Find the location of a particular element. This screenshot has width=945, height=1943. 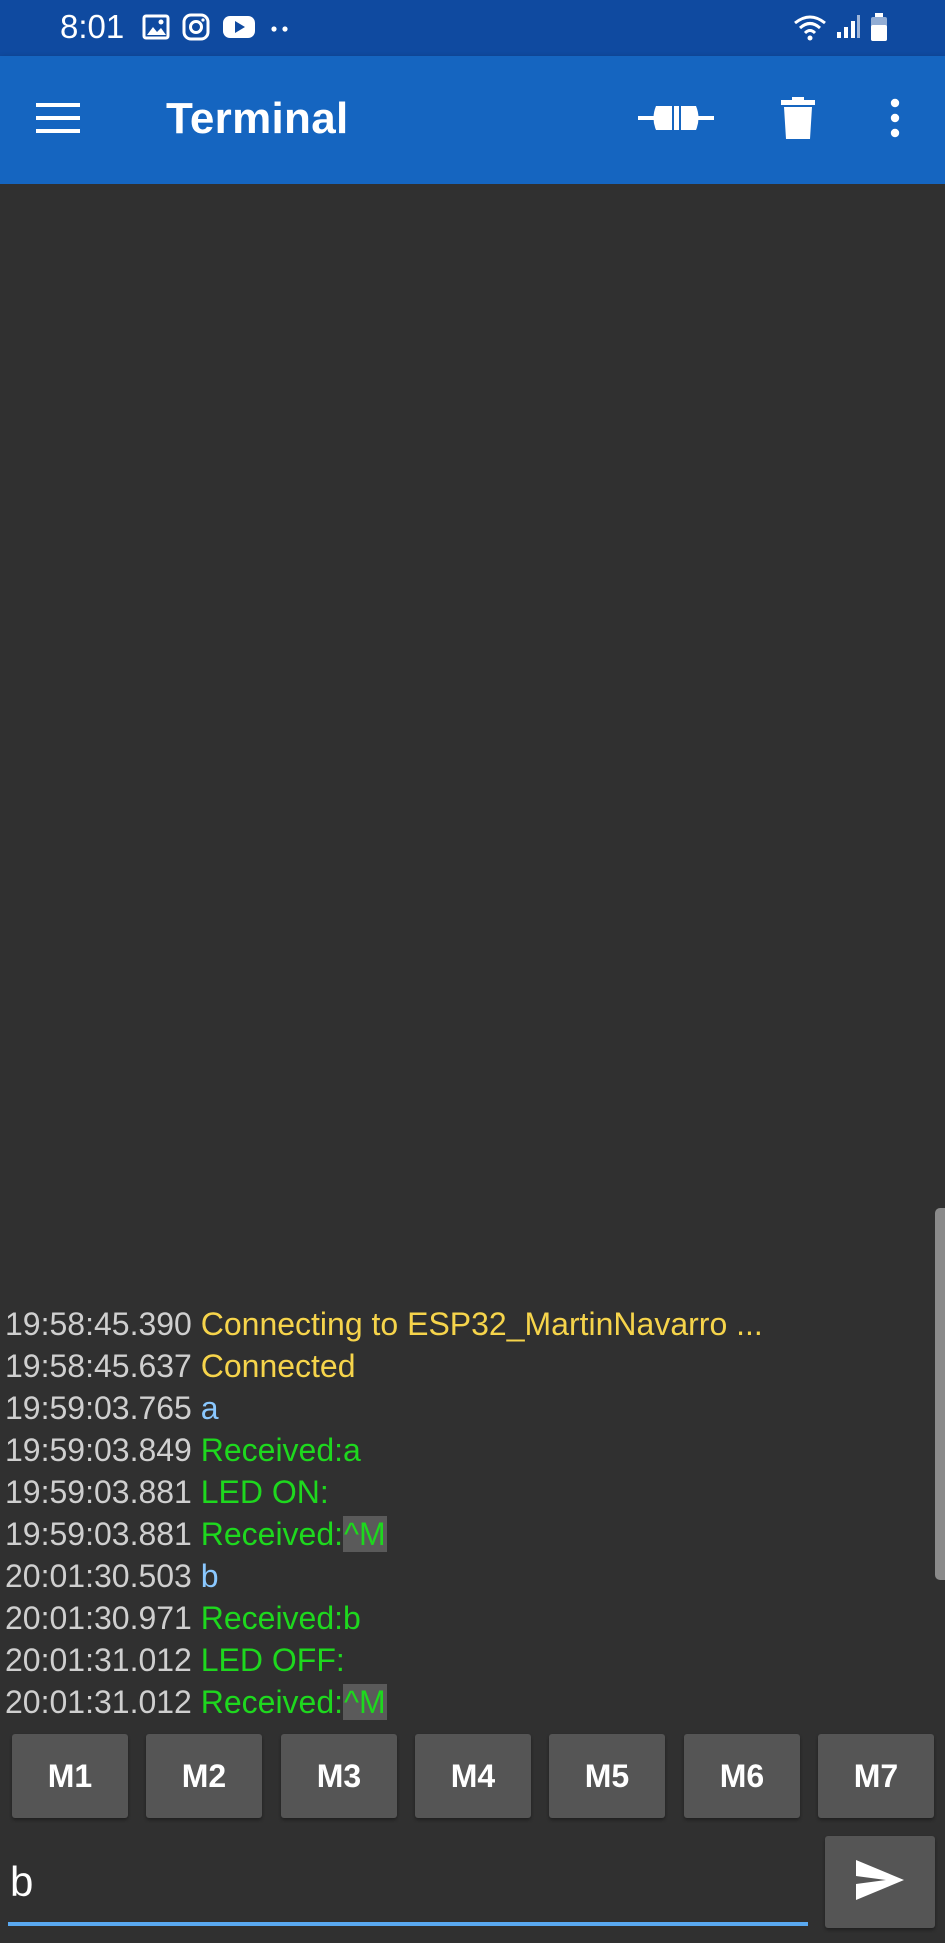

log-message: Connected is located at coordinates (278, 1366).